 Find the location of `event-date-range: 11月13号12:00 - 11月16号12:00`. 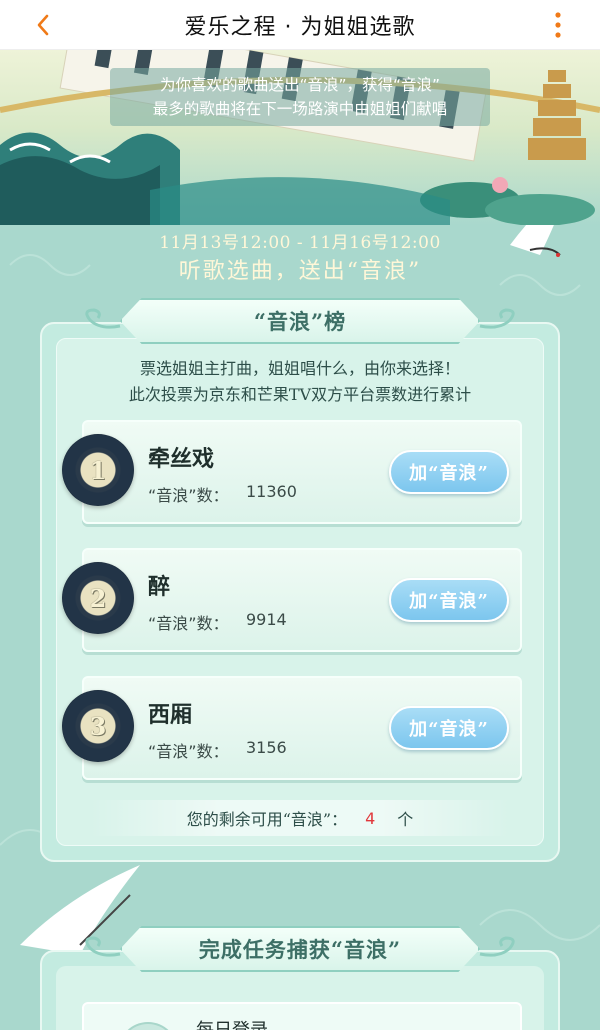

event-date-range: 11月13号12:00 - 11月16号12:00 is located at coordinates (300, 243).